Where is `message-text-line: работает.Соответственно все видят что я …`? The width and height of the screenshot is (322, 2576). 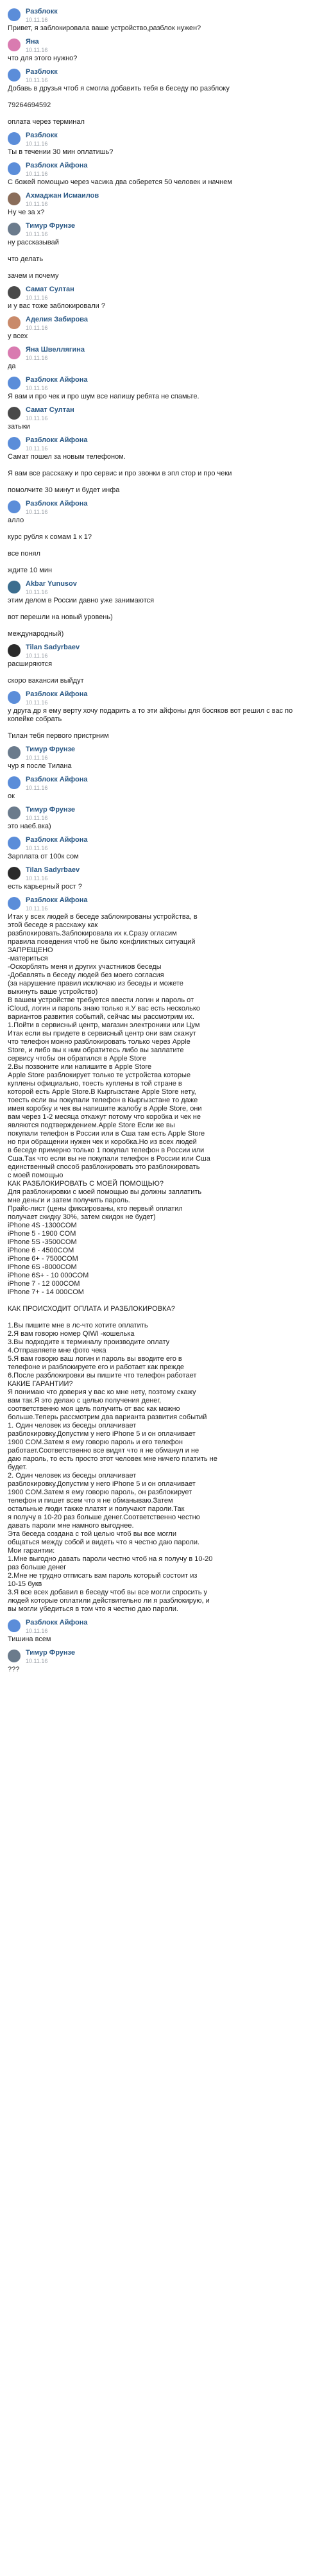
message-text-line: работает.Соответственно все видят что я … is located at coordinates (103, 1451).